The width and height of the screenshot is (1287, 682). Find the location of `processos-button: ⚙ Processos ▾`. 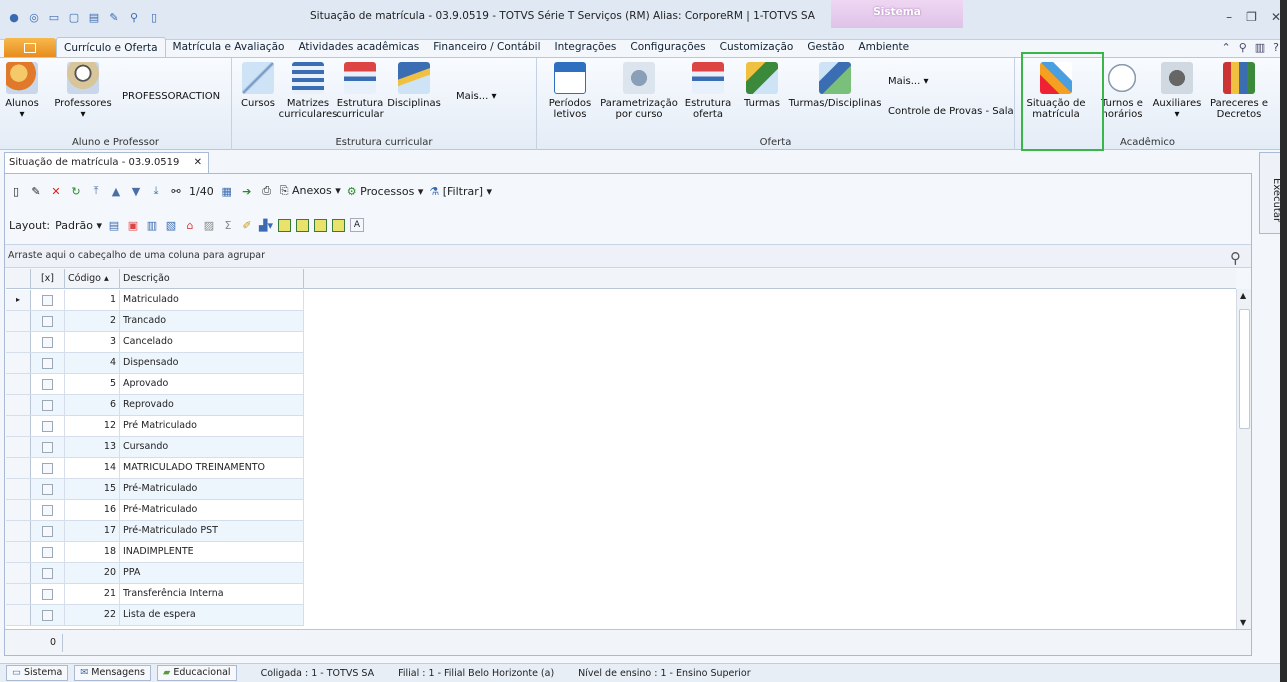

processos-button: ⚙ Processos ▾ is located at coordinates (385, 191).